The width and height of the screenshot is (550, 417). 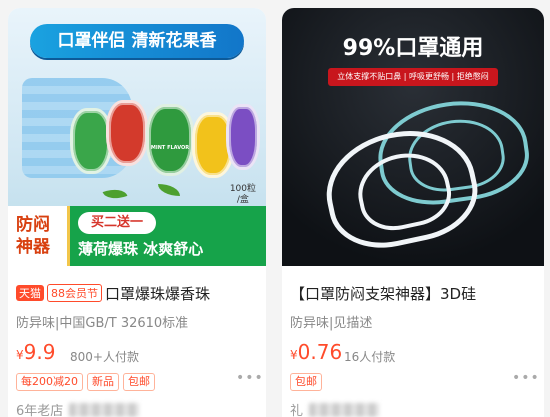 What do you see at coordinates (141, 249) in the screenshot?
I see `promo-slogan: 薄荷爆珠 冰爽舒心` at bounding box center [141, 249].